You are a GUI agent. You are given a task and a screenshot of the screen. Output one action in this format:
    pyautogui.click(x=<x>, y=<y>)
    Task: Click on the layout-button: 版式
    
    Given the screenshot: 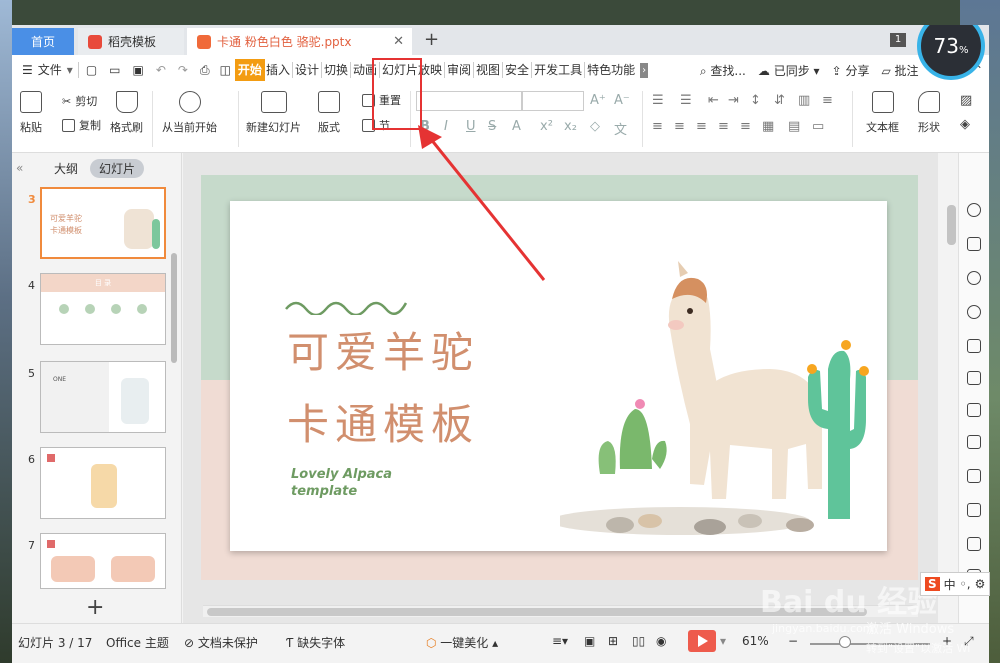 What is the action you would take?
    pyautogui.click(x=329, y=113)
    